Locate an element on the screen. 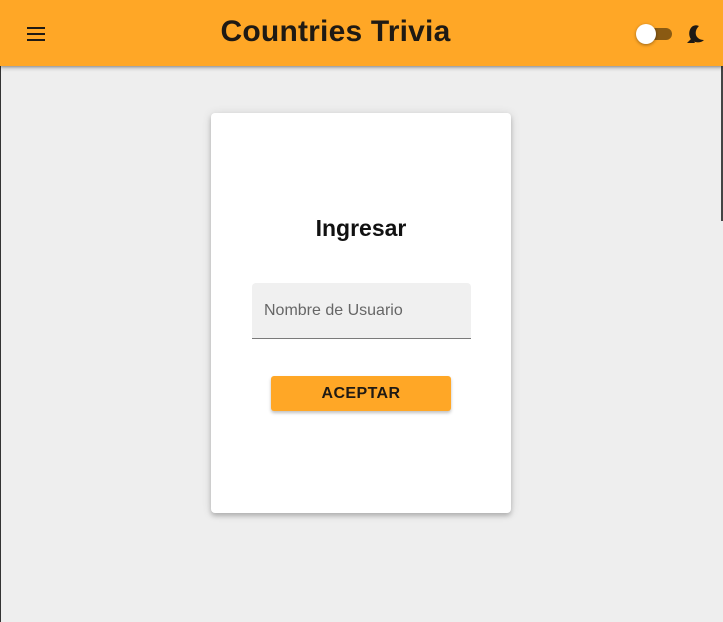 The width and height of the screenshot is (723, 622). theme-toggle is located at coordinates (655, 34).